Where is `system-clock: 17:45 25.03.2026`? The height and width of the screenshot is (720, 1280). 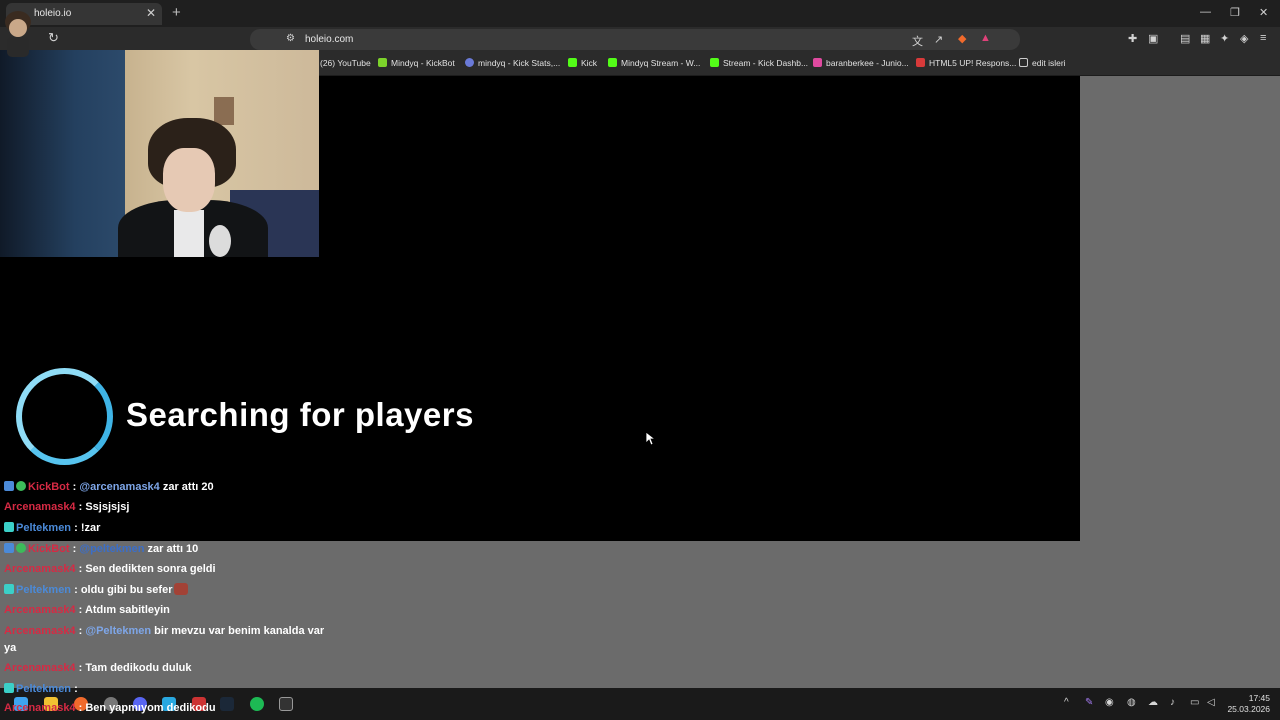
system-clock: 17:45 25.03.2026 is located at coordinates (1248, 704).